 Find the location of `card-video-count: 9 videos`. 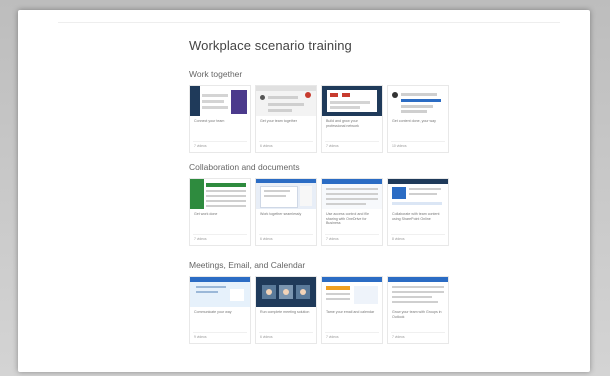

card-video-count: 9 videos is located at coordinates (200, 337).